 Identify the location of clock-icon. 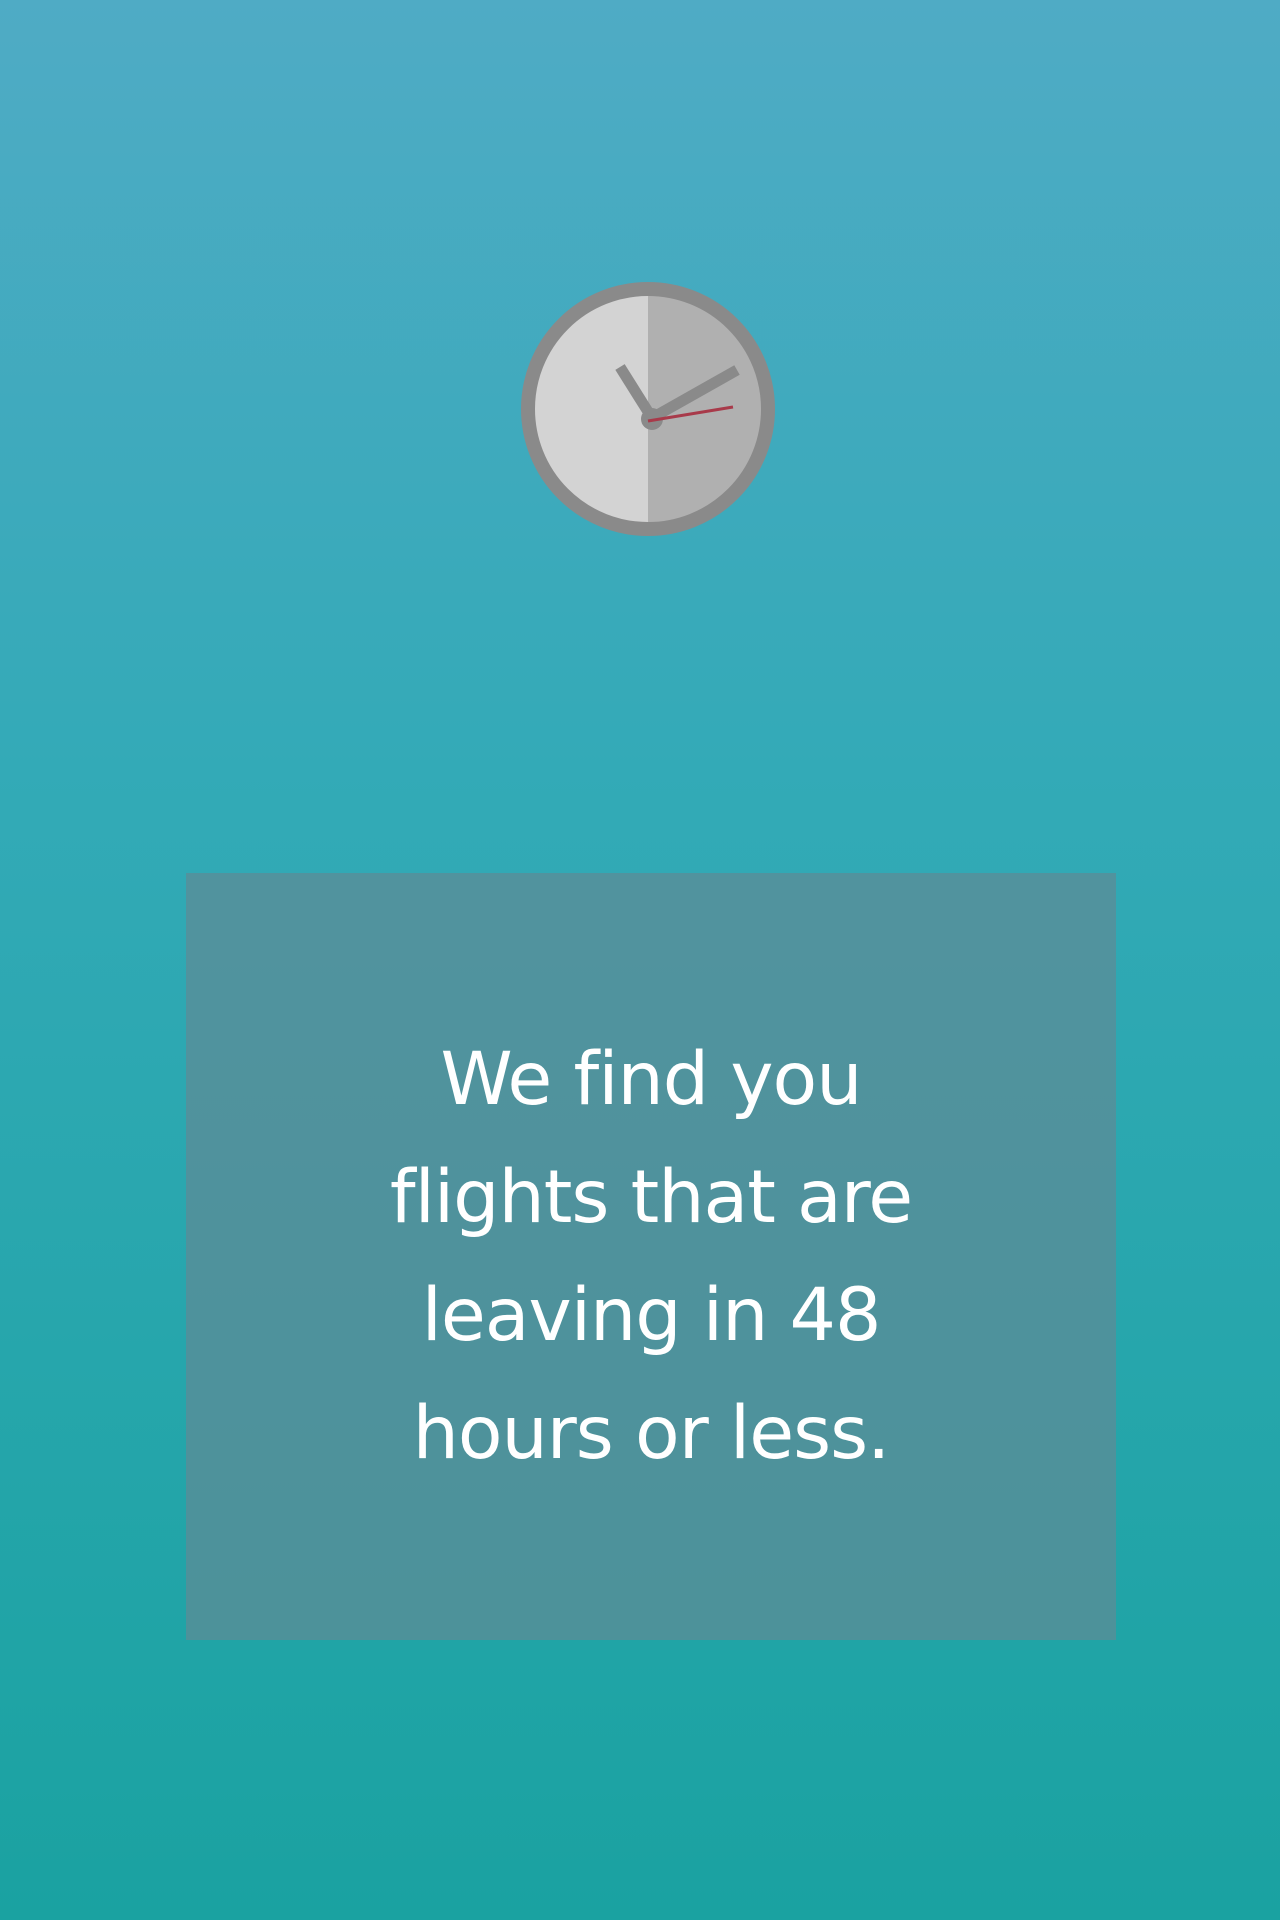
(648, 409).